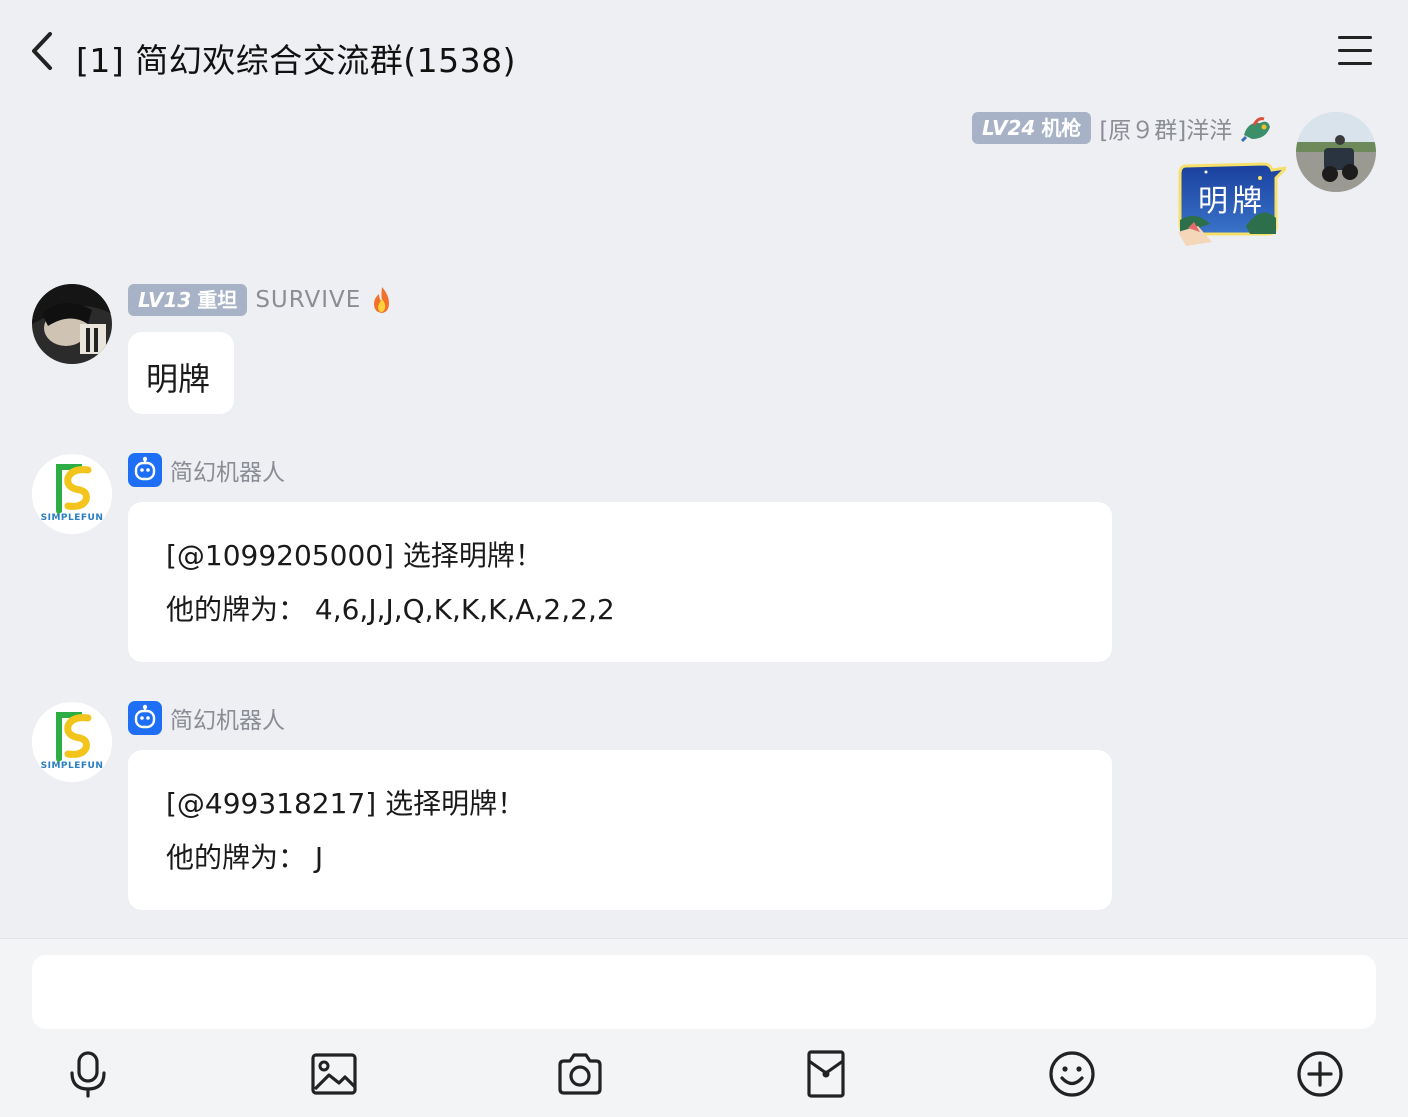 This screenshot has width=1408, height=1117. Describe the element at coordinates (296, 60) in the screenshot. I see `chat-title: [1] 简幻欢综合交流群(1538)` at that location.